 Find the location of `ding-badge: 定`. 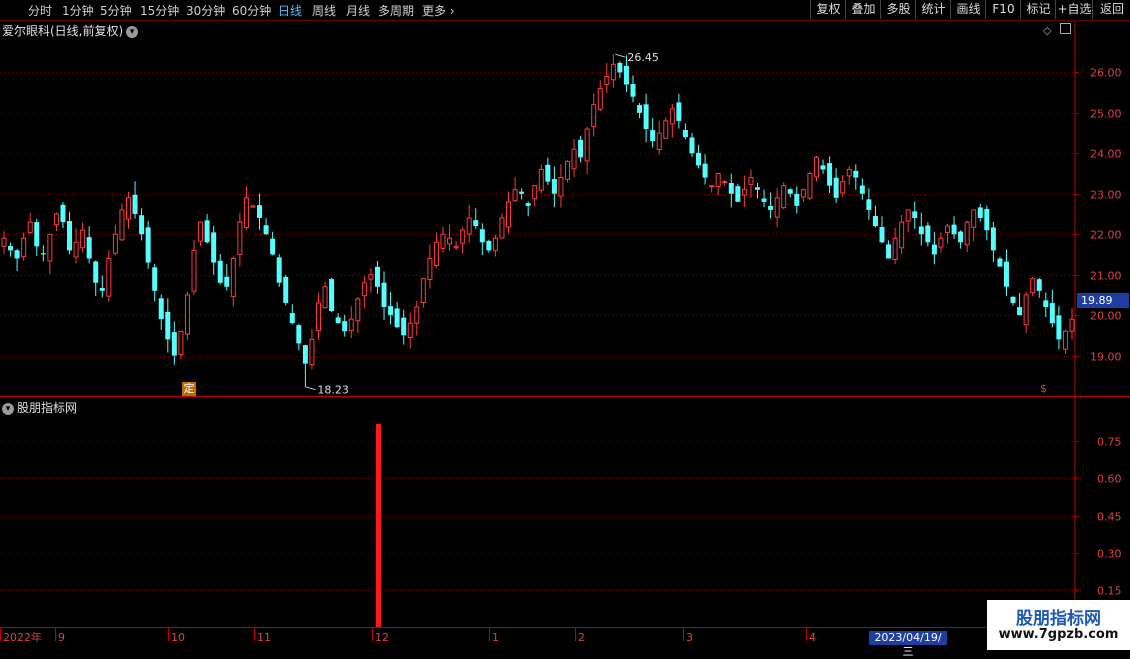

ding-badge: 定 is located at coordinates (189, 389).